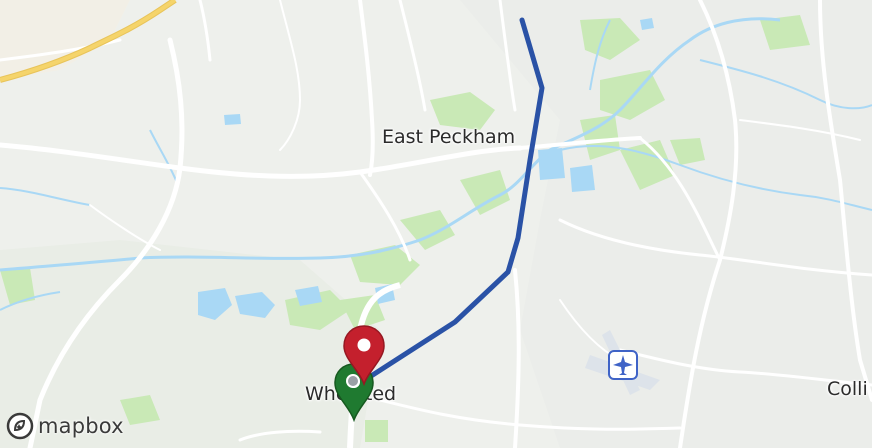 The width and height of the screenshot is (872, 448). Describe the element at coordinates (81, 426) in the screenshot. I see `mapbox-logo-text: mapbox` at that location.